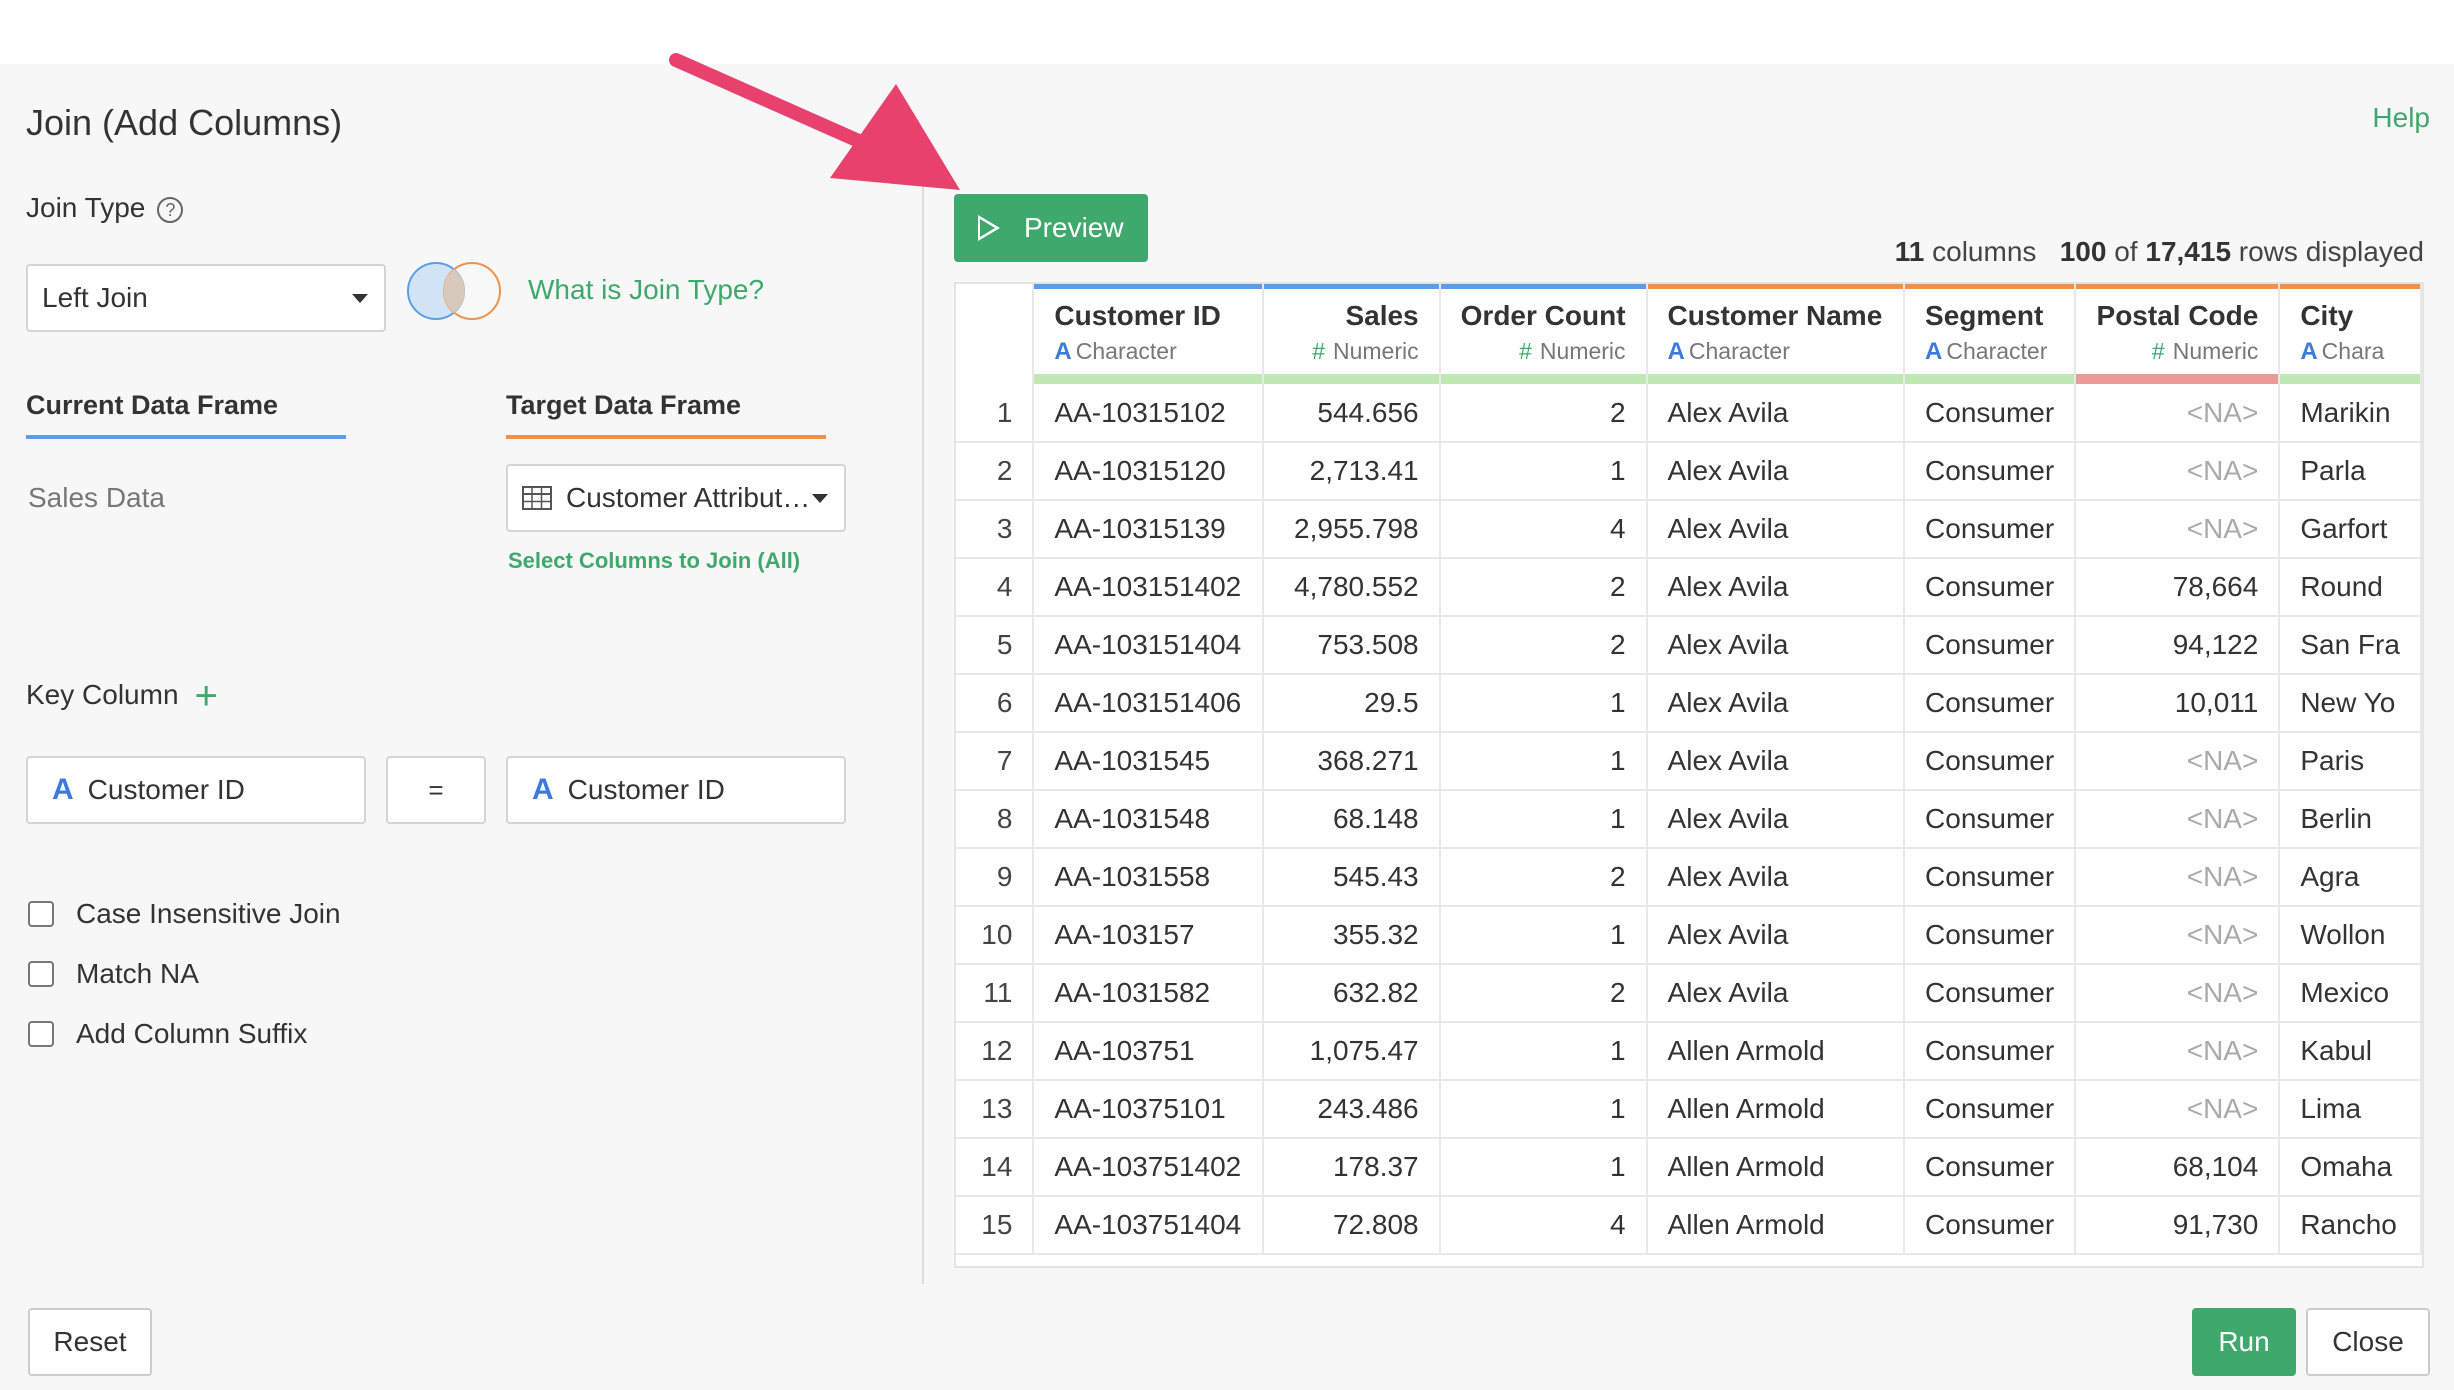  I want to click on table-cell: 94,122, so click(2178, 645).